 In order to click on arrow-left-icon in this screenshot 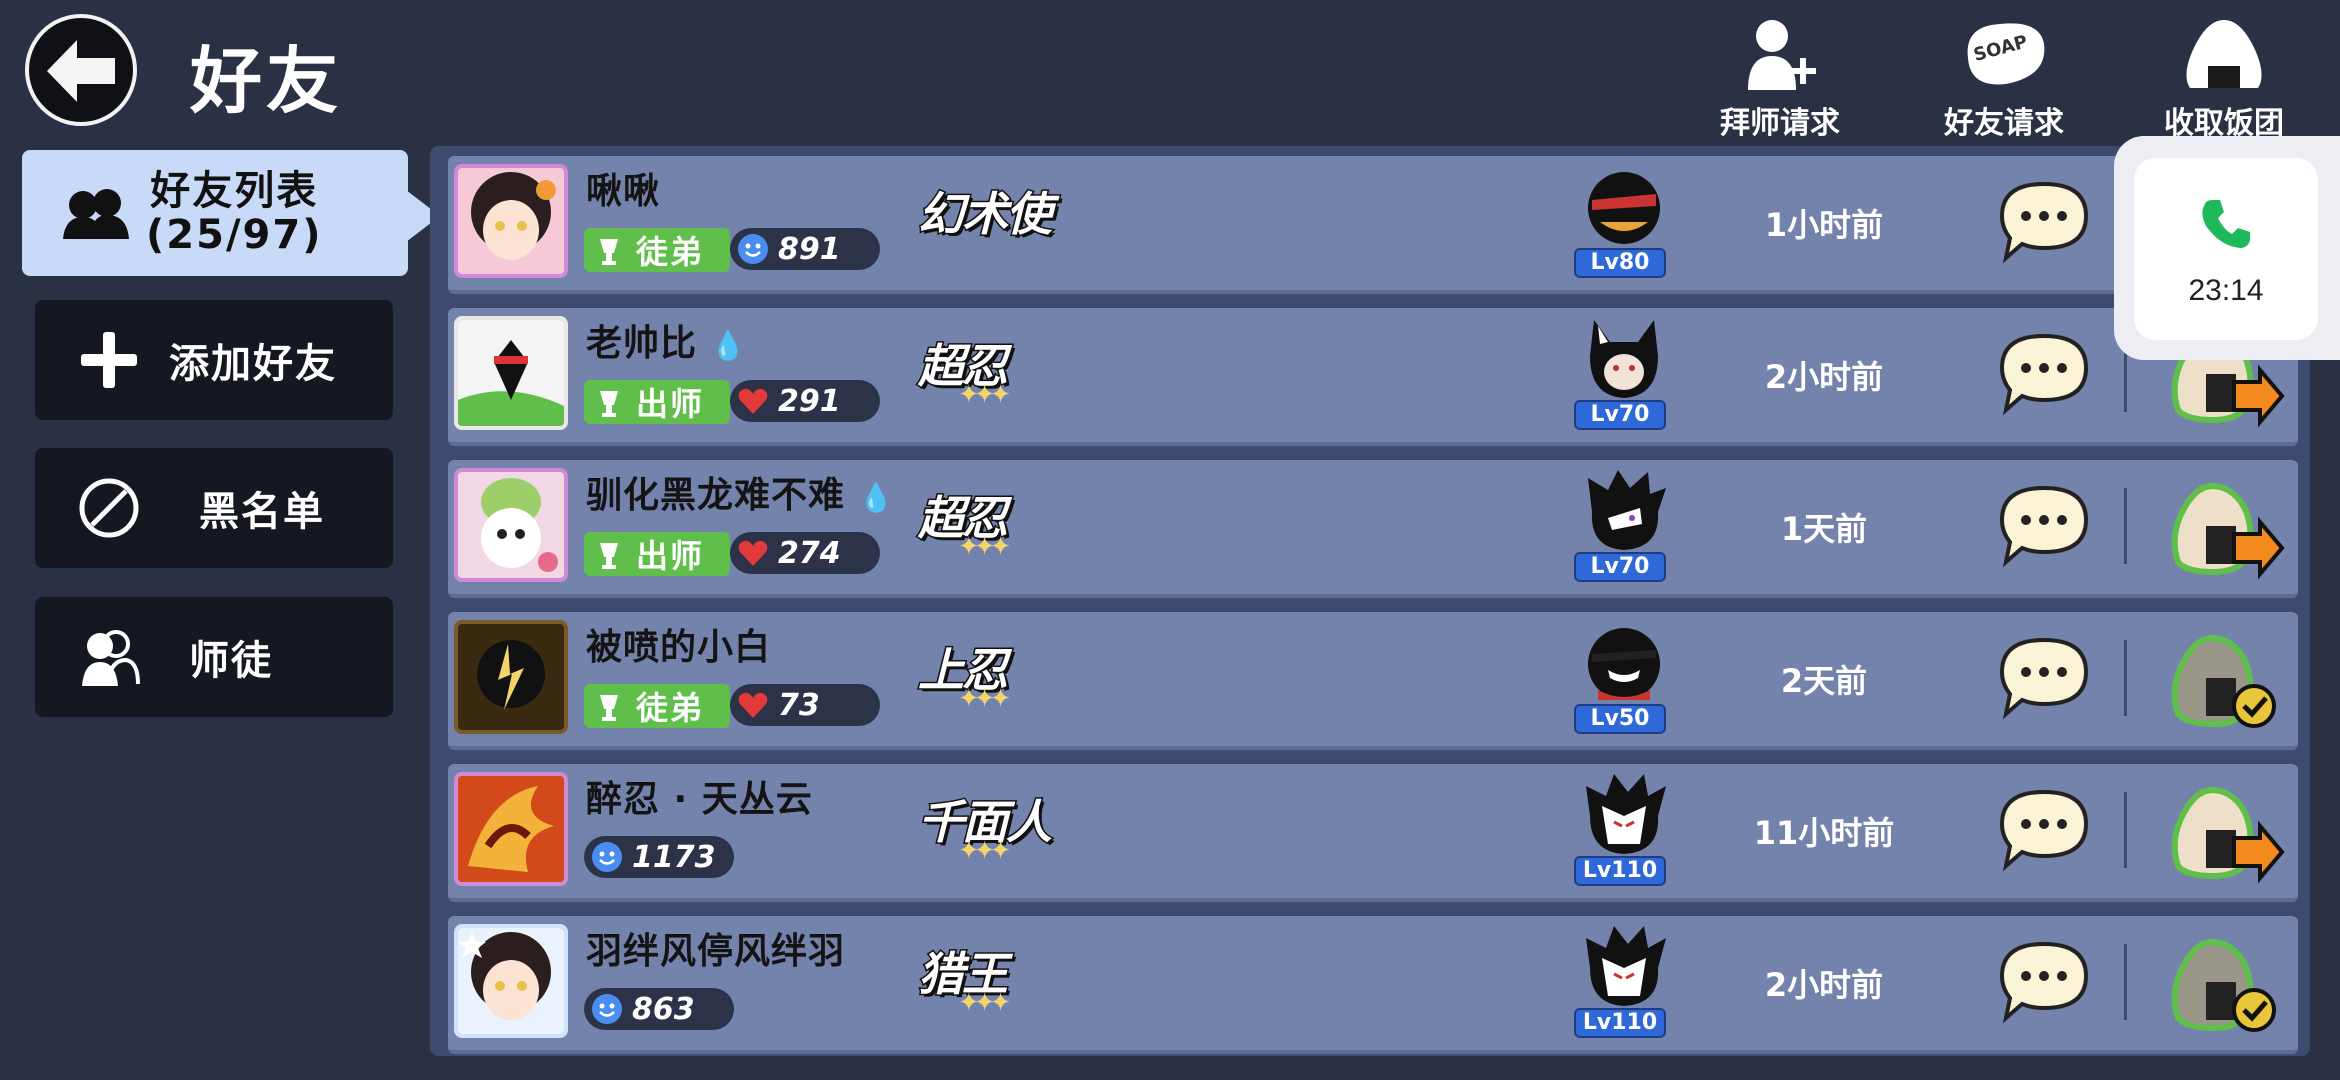, I will do `click(81, 71)`.